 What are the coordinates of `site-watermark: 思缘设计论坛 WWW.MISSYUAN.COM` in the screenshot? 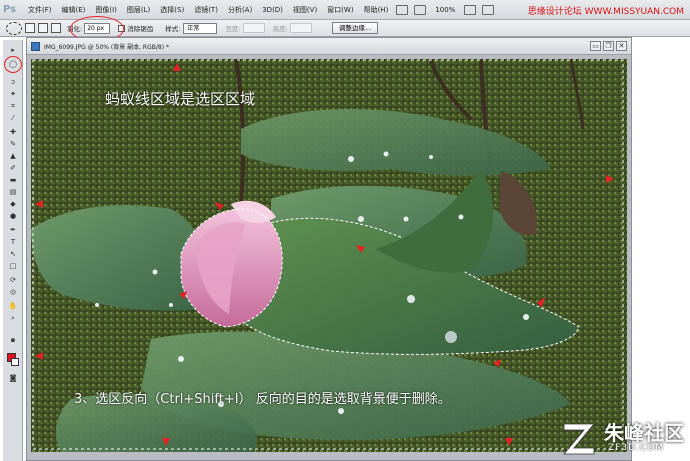 It's located at (605, 12).